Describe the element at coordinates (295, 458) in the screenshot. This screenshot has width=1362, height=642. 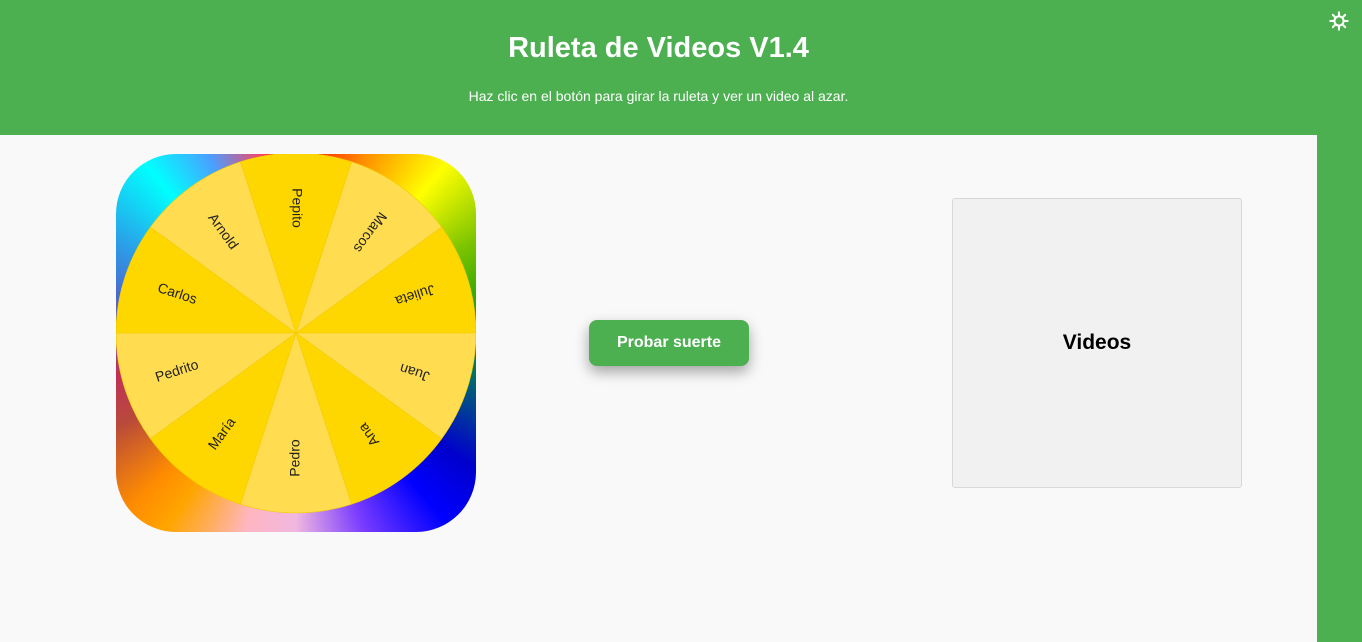
I see `wheel-segment-label: Pedro` at that location.